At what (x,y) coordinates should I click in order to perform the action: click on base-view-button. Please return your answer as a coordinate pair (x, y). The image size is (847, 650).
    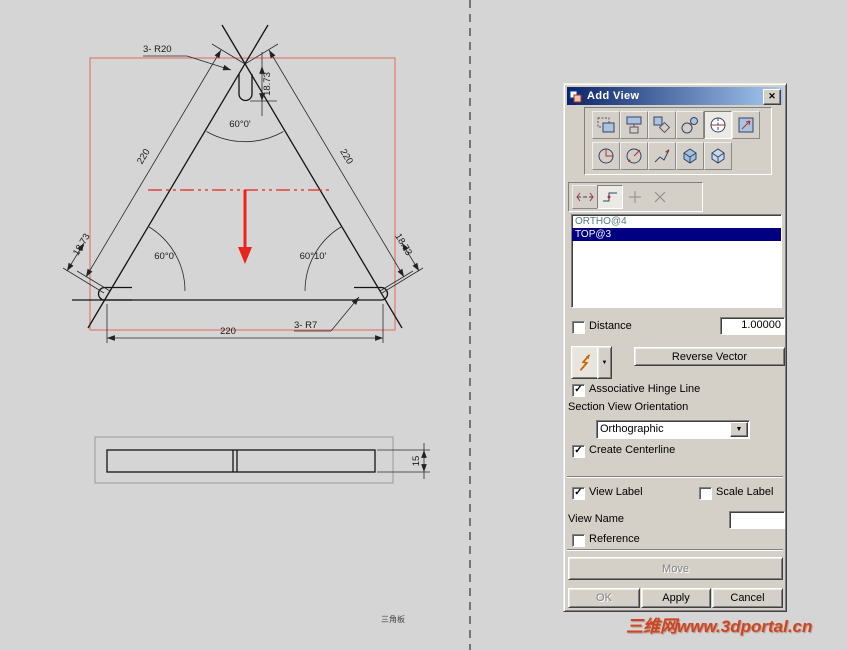
    Looking at the image, I should click on (606, 125).